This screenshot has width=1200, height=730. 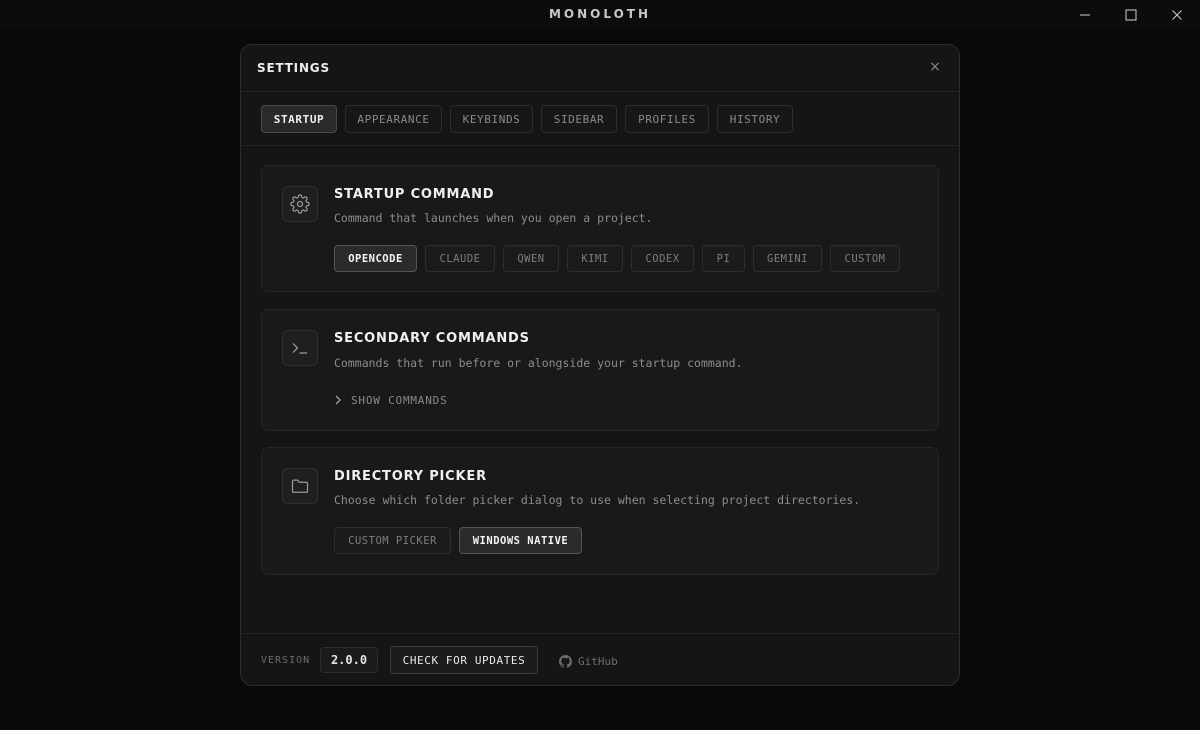 What do you see at coordinates (935, 67) in the screenshot?
I see `modal-close-button: ×` at bounding box center [935, 67].